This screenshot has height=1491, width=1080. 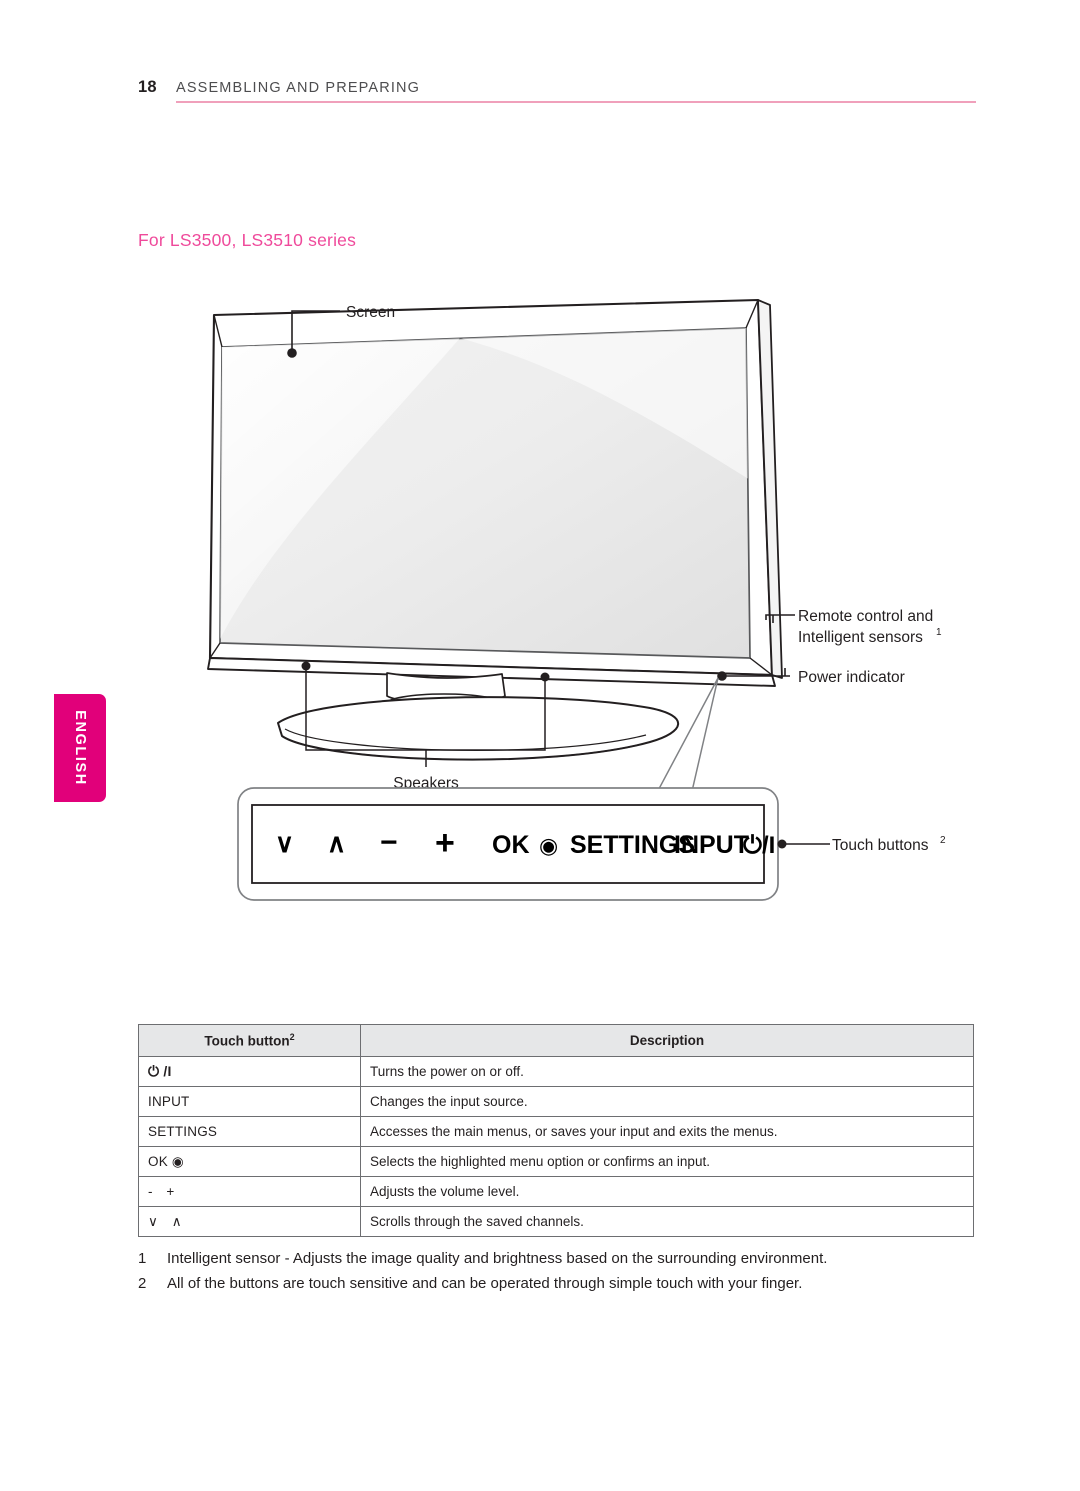 I want to click on callout-remote-label-line2: Intelligent sensors, so click(x=860, y=637).